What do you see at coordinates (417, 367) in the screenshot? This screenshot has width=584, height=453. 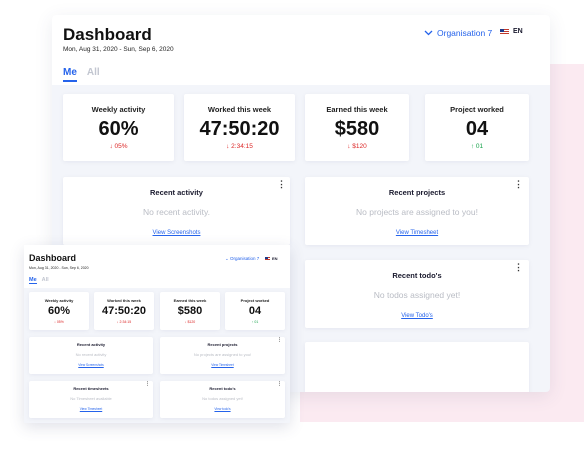 I see `panel-placeholder` at bounding box center [417, 367].